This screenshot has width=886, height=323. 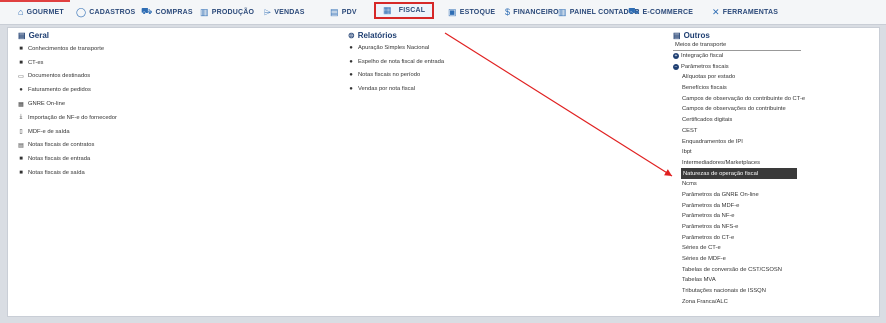 I want to click on parametros-fiscais-item: Parâmetros da GNRE On-line, so click(x=773, y=195).